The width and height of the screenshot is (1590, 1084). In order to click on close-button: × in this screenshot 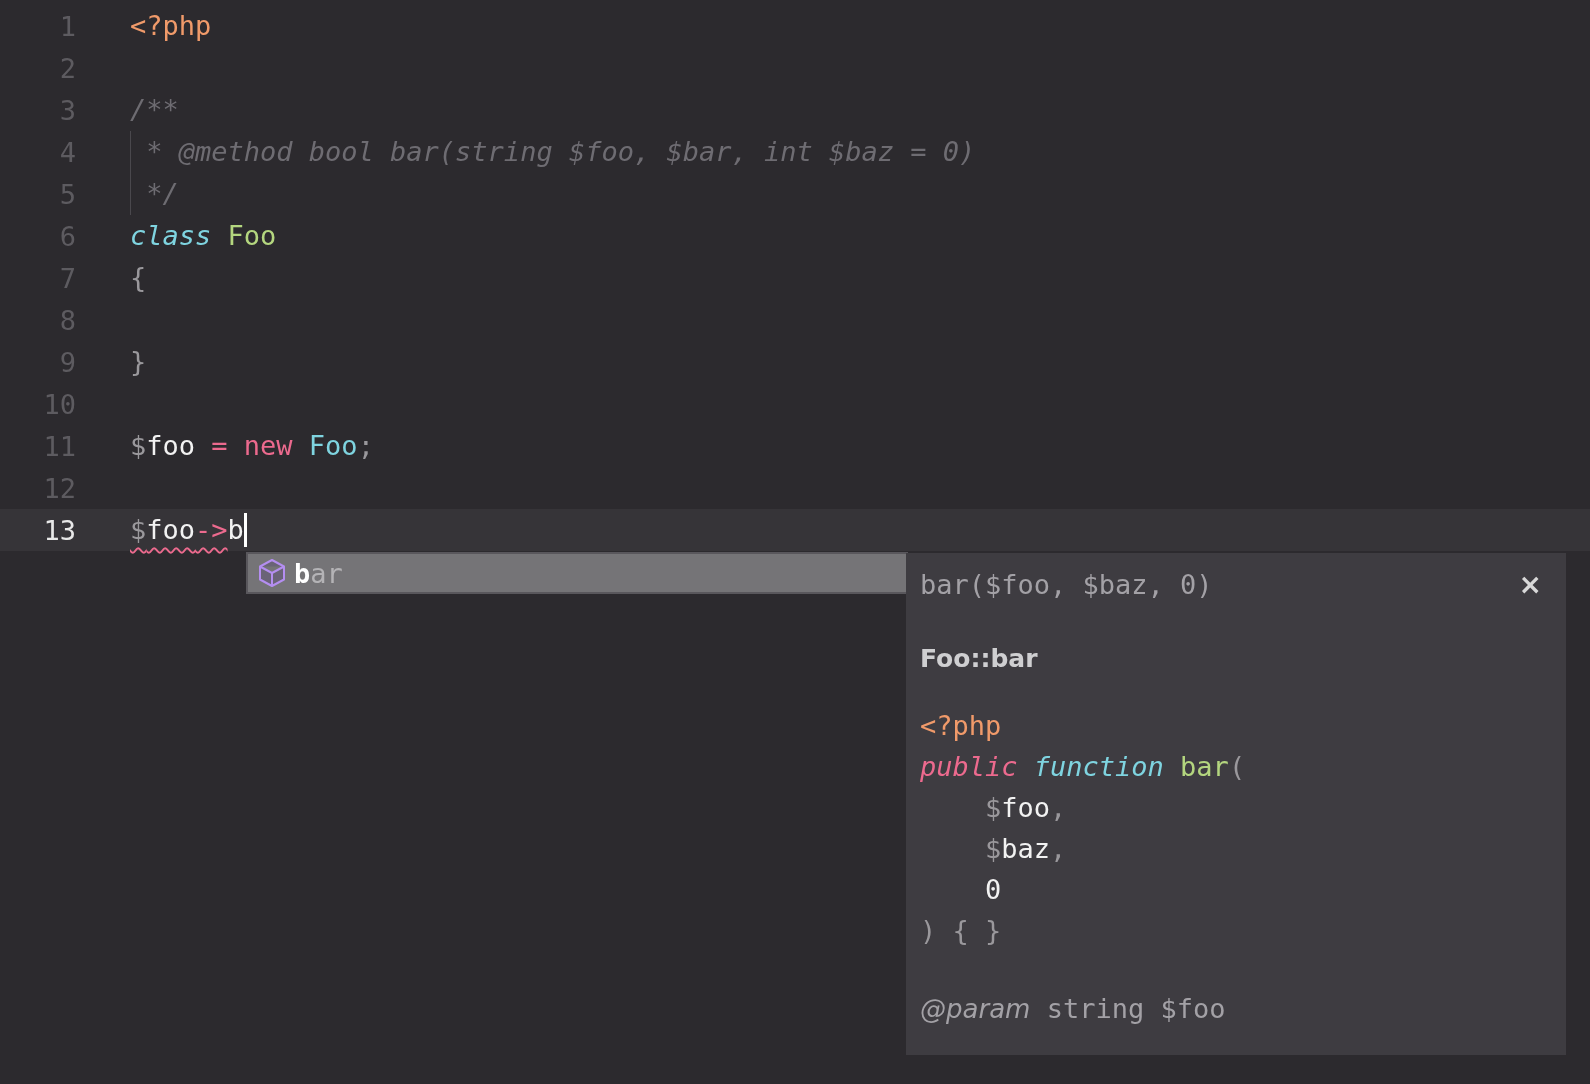, I will do `click(1530, 584)`.